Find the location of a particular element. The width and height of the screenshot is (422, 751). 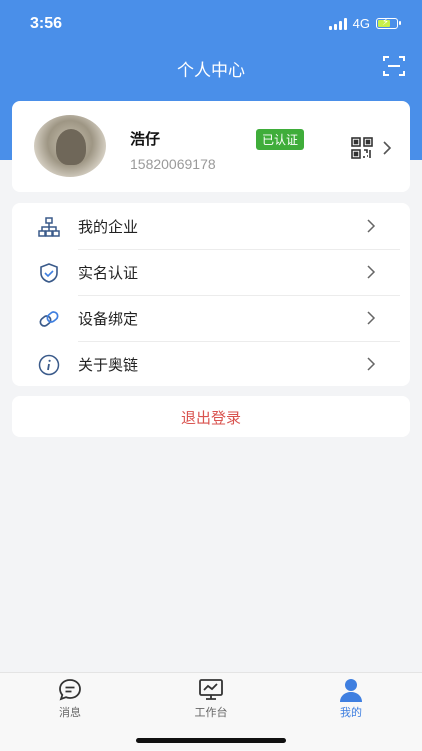

user-name: 浩仔 is located at coordinates (145, 139).